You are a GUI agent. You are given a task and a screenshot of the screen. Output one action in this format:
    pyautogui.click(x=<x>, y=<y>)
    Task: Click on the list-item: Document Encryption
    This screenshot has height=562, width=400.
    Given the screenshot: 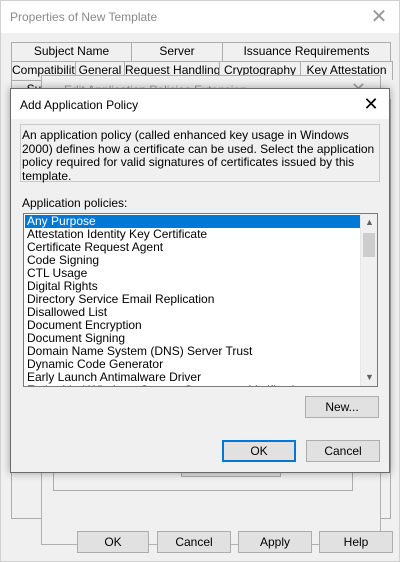 What is the action you would take?
    pyautogui.click(x=192, y=325)
    